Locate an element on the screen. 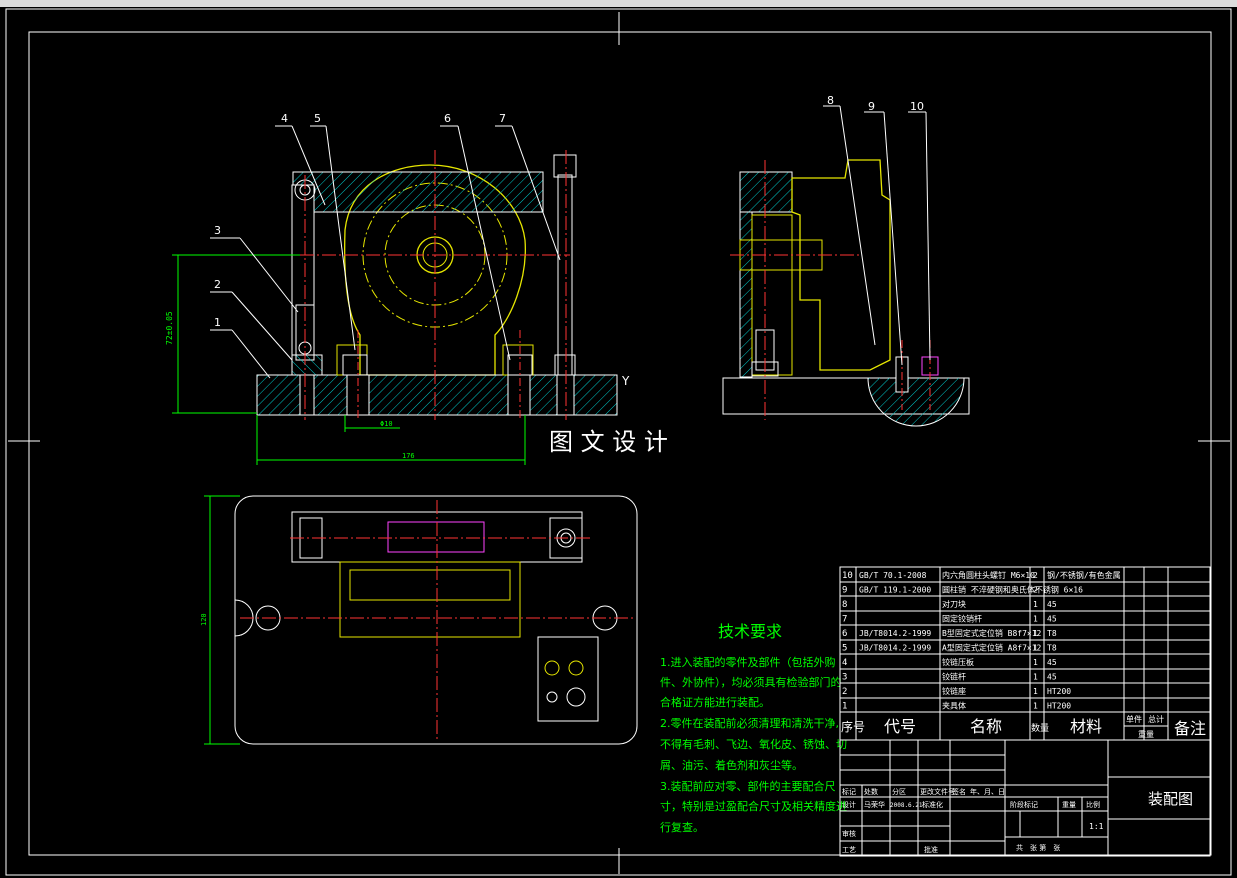 The width and height of the screenshot is (1237, 878). tb-standard-label: 标准化 is located at coordinates (932, 804).